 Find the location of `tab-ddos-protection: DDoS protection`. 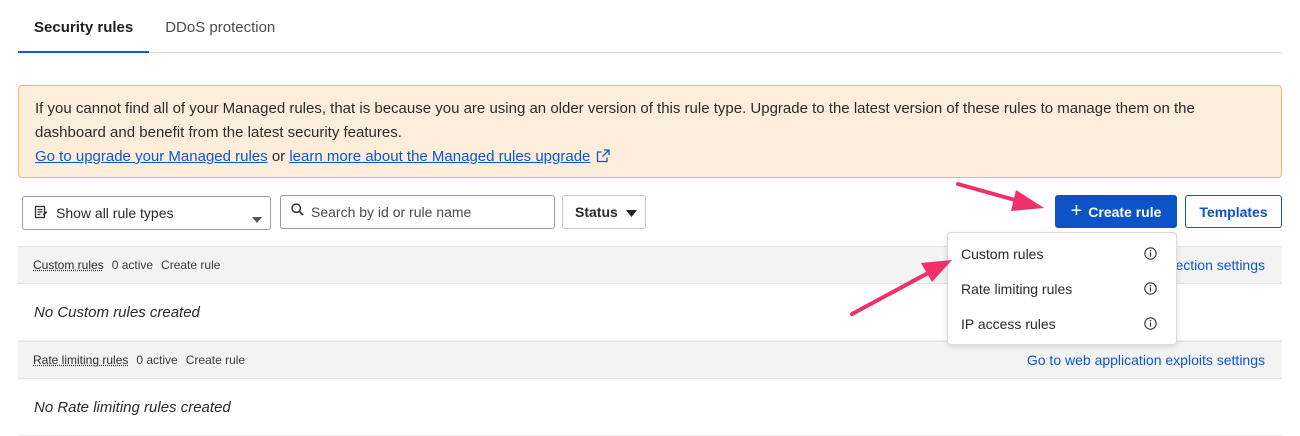

tab-ddos-protection: DDoS protection is located at coordinates (220, 26).